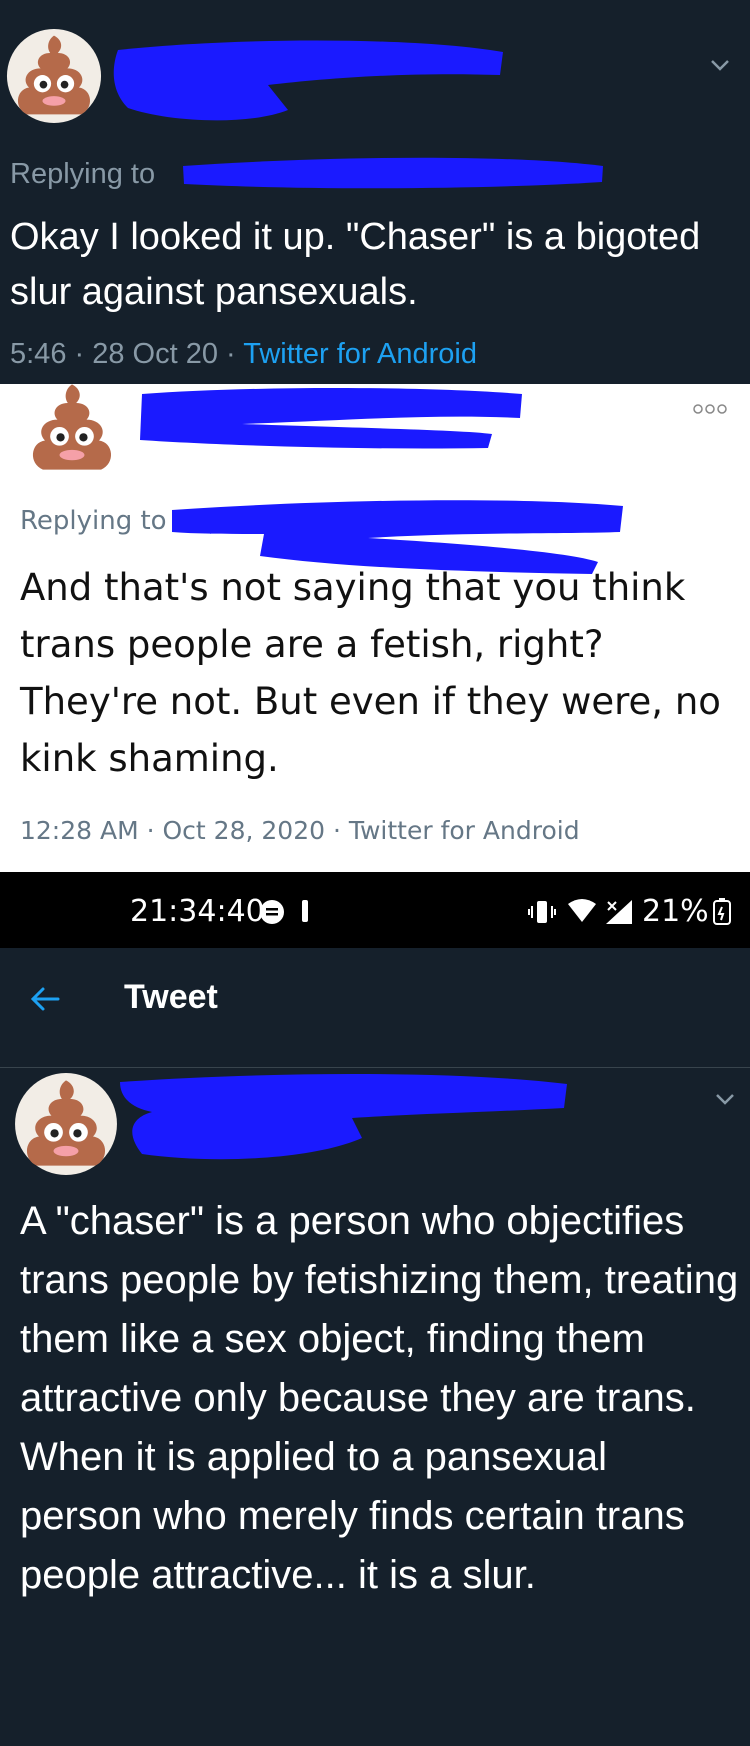 Image resolution: width=750 pixels, height=1746 pixels. Describe the element at coordinates (197, 911) in the screenshot. I see `status-time: 21:34:40` at that location.